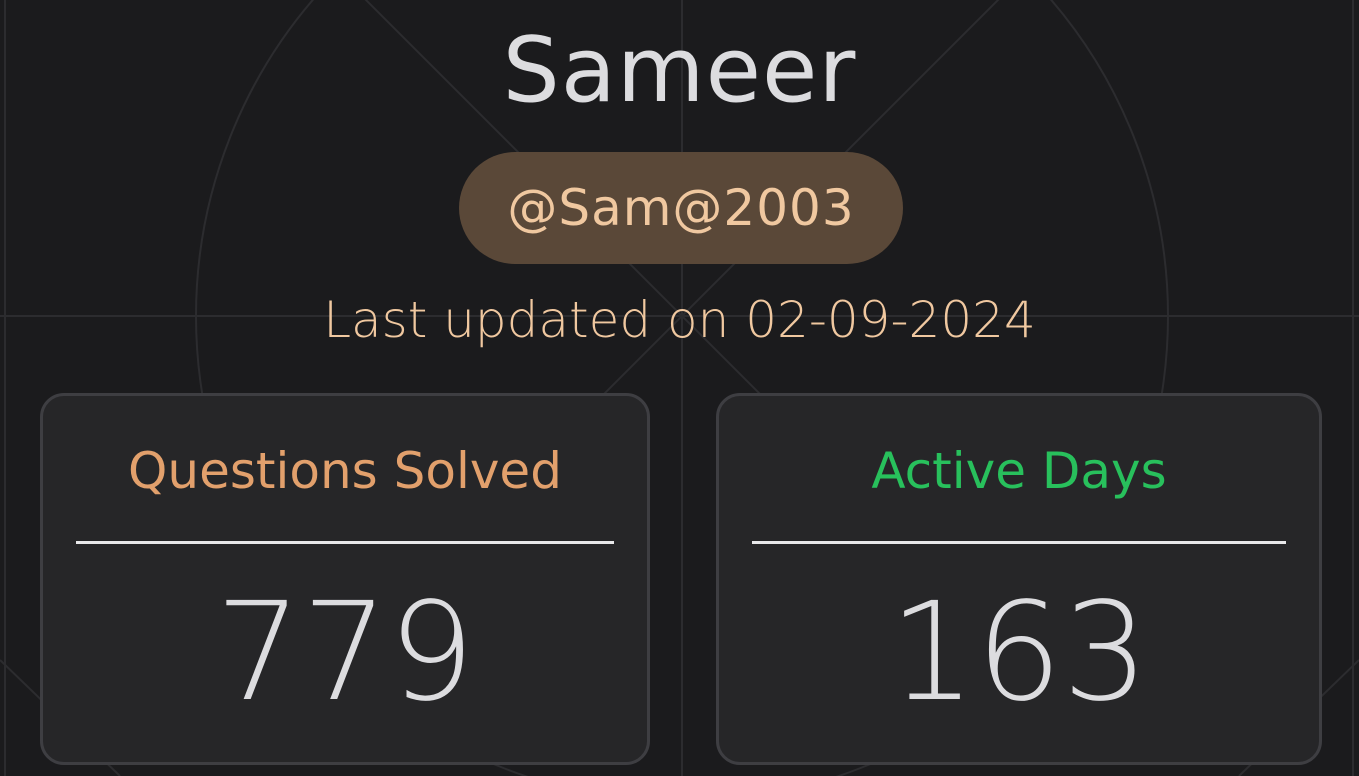  Describe the element at coordinates (1019, 653) in the screenshot. I see `active-days-value: 163` at that location.